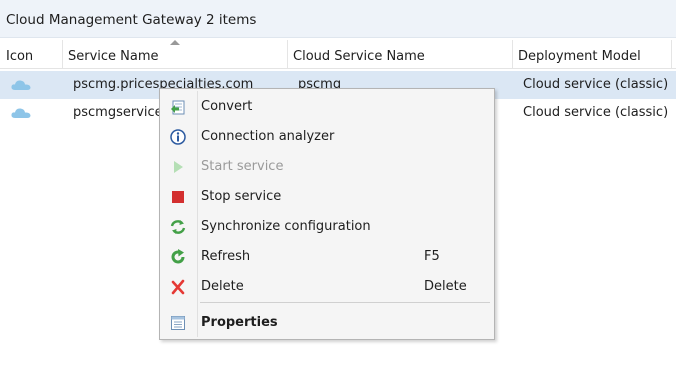 The height and width of the screenshot is (384, 676). Describe the element at coordinates (338, 19) in the screenshot. I see `list-header-bar: Cloud Management Gateway 2 items` at that location.